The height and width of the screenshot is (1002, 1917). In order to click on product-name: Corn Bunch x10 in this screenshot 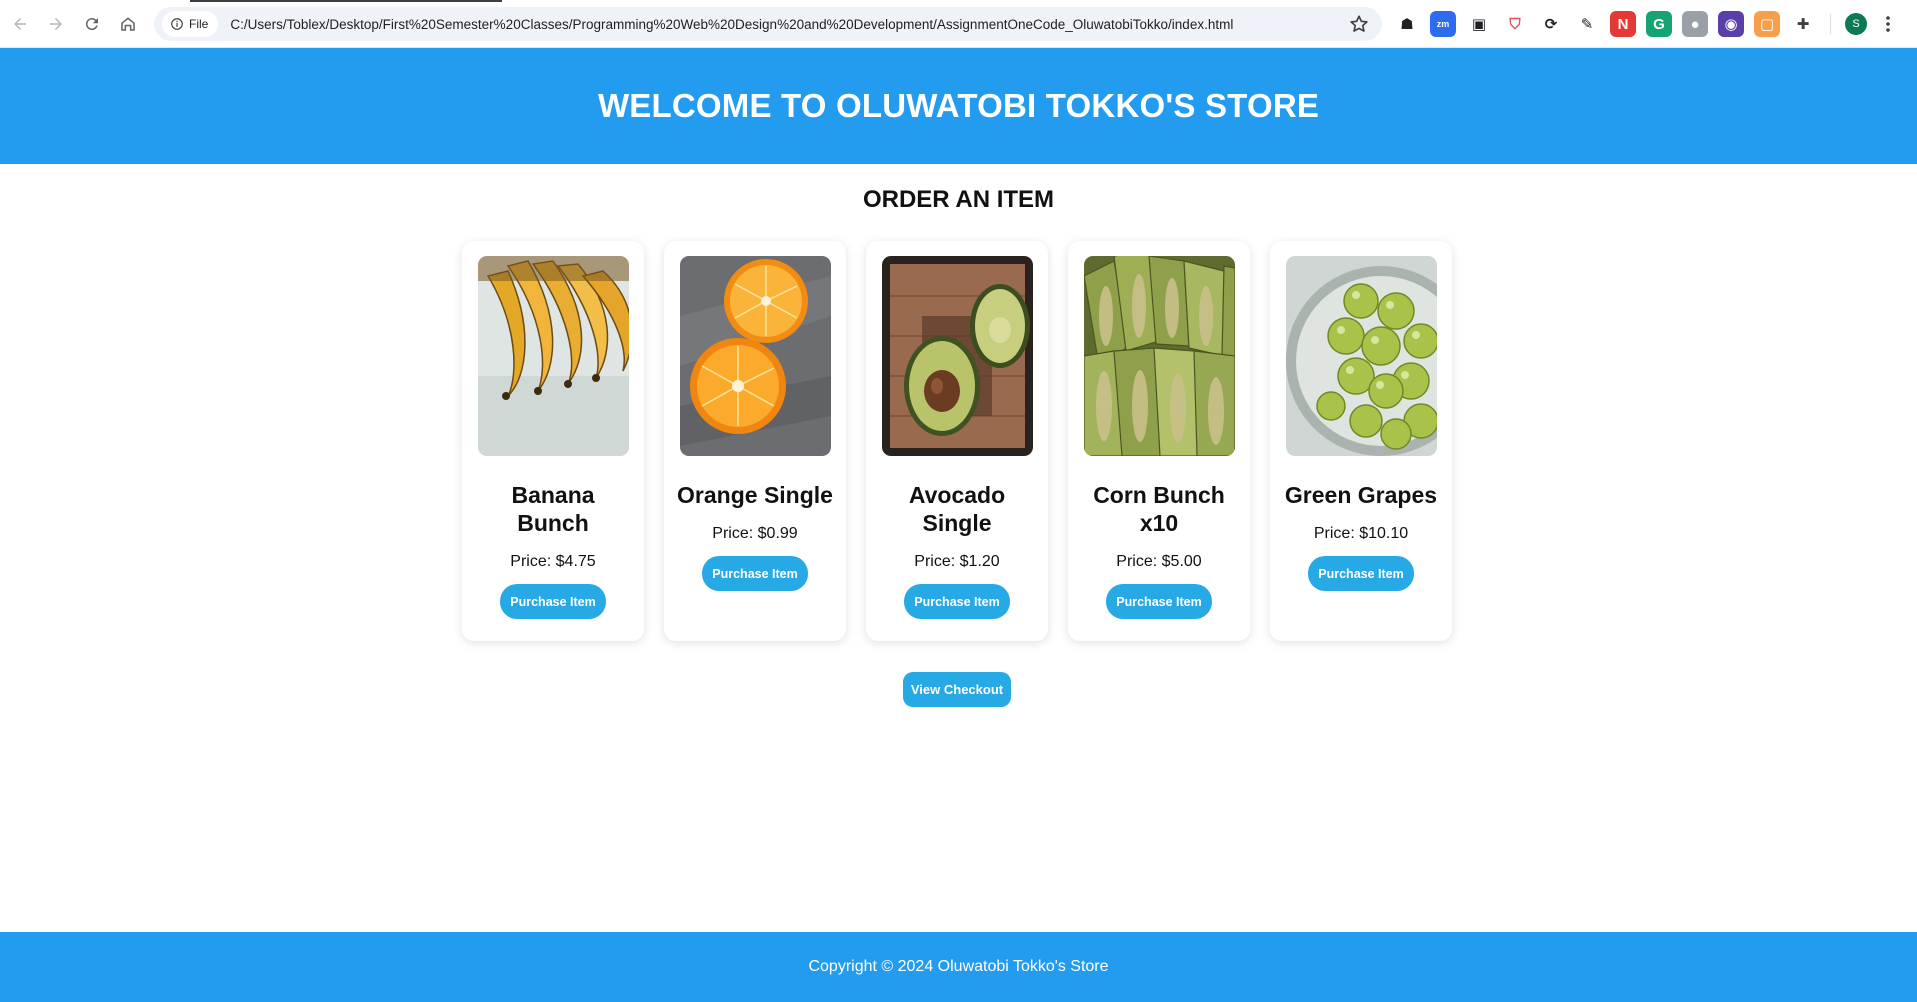, I will do `click(1159, 509)`.